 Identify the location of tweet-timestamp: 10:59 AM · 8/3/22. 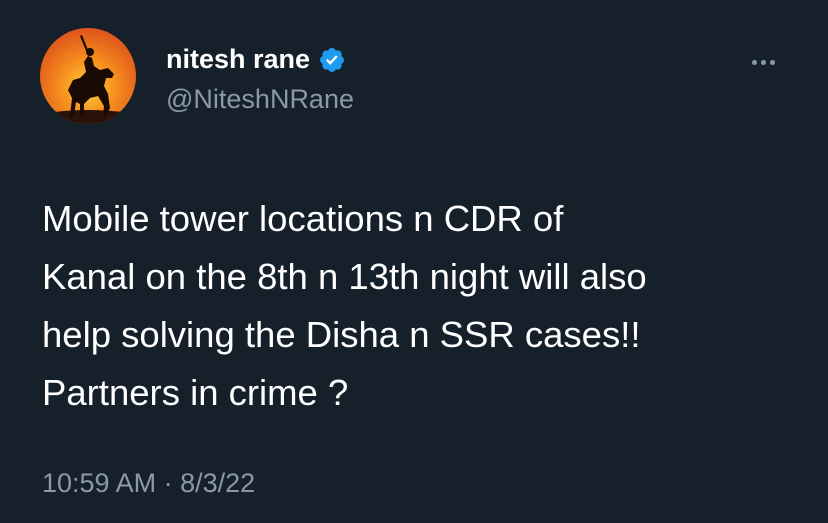
(148, 483).